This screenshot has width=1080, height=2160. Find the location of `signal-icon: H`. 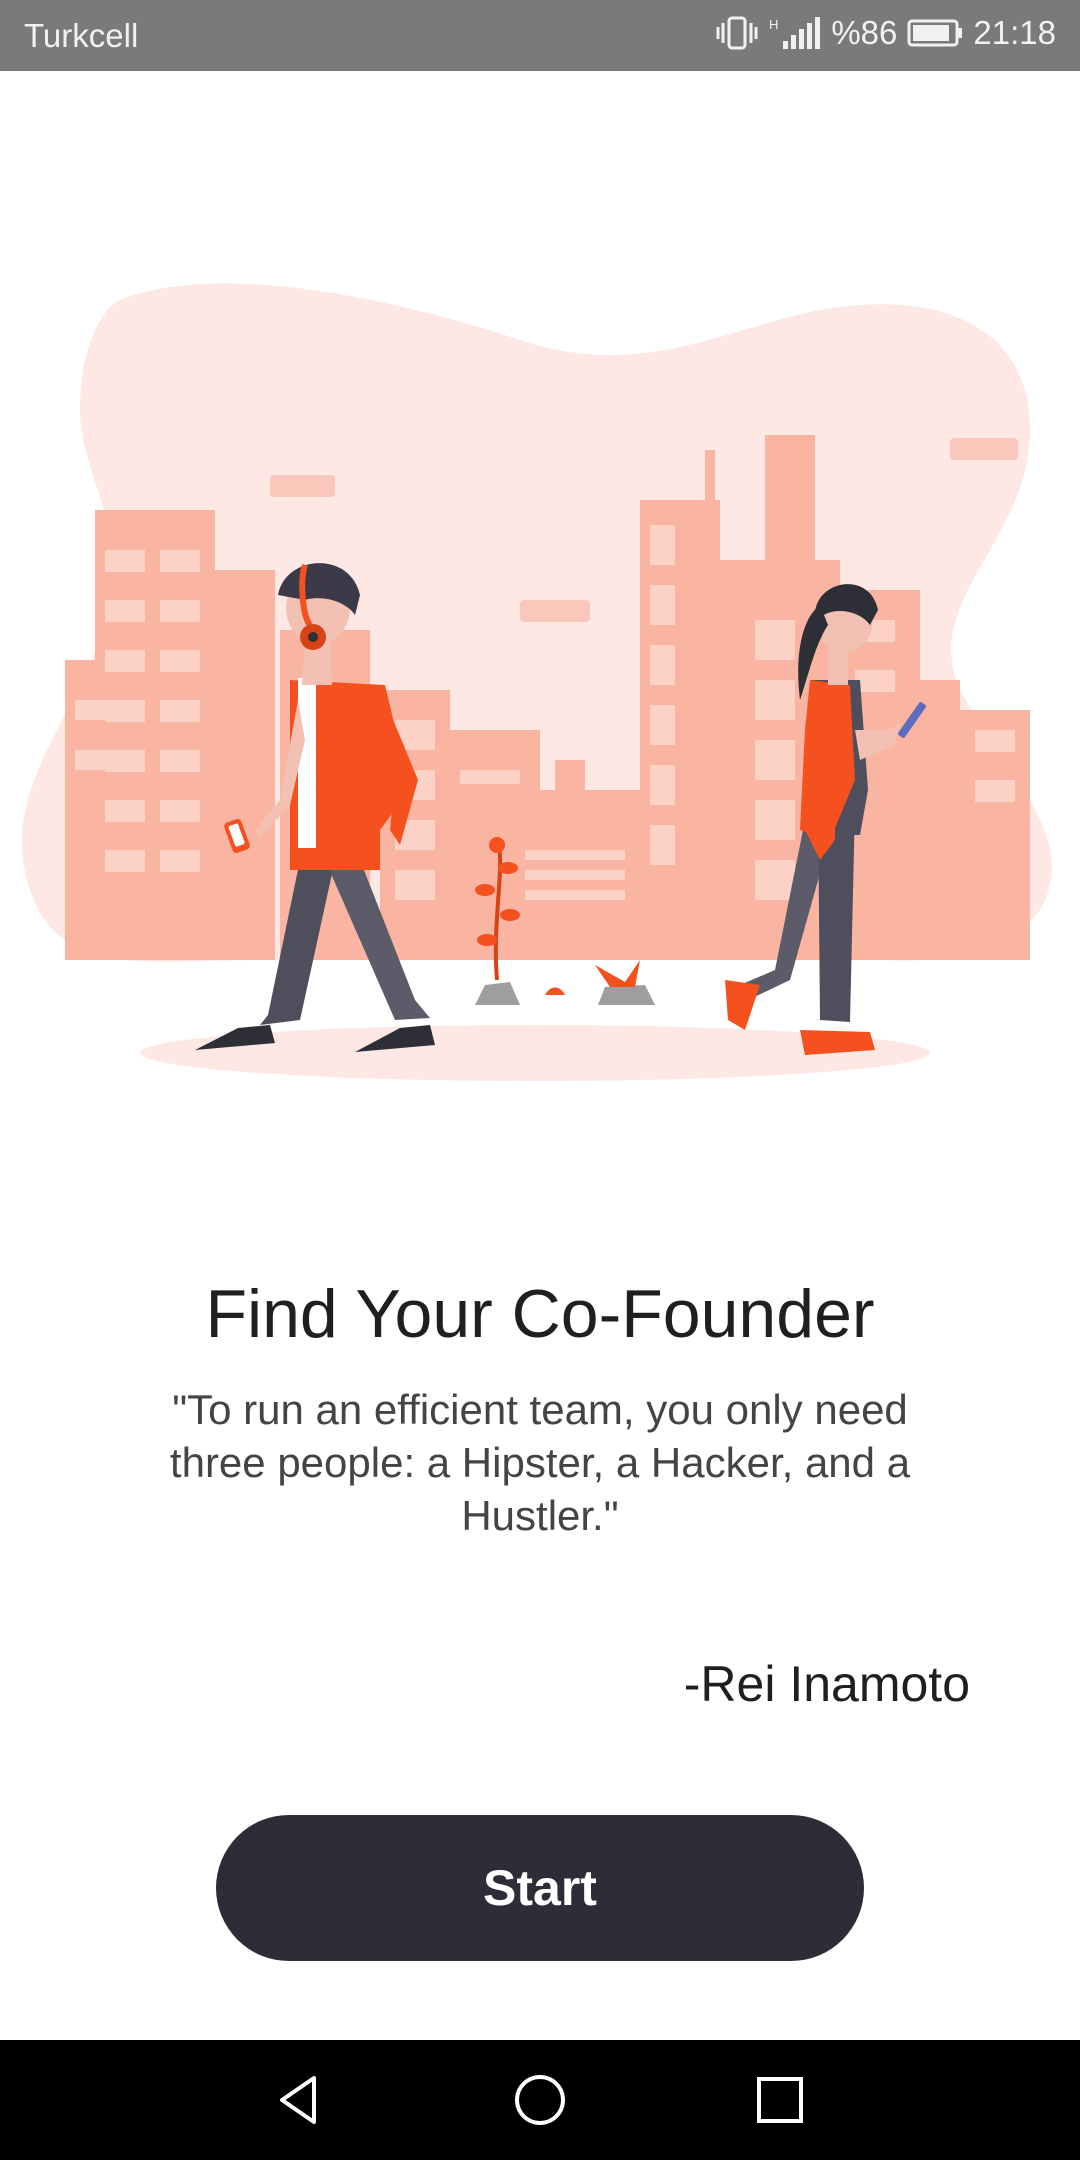

signal-icon: H is located at coordinates (795, 33).